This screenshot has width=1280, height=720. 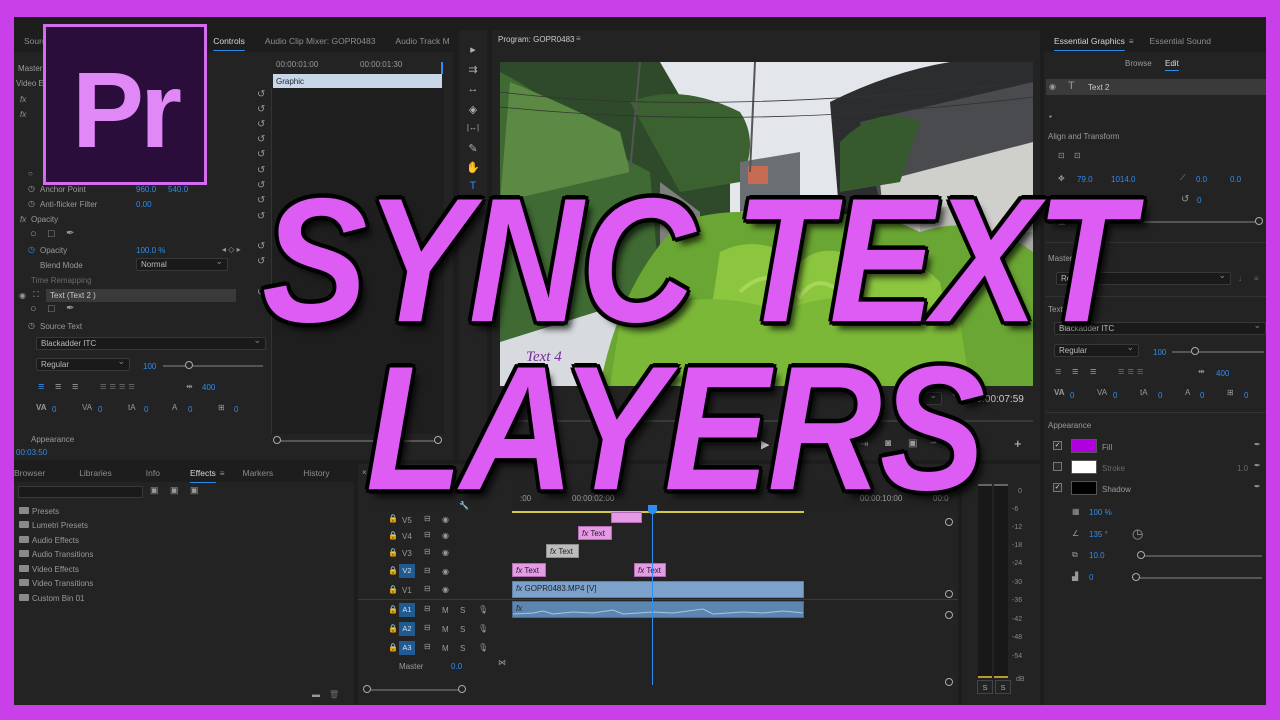 I want to click on solo-button: S, so click(x=462, y=629).